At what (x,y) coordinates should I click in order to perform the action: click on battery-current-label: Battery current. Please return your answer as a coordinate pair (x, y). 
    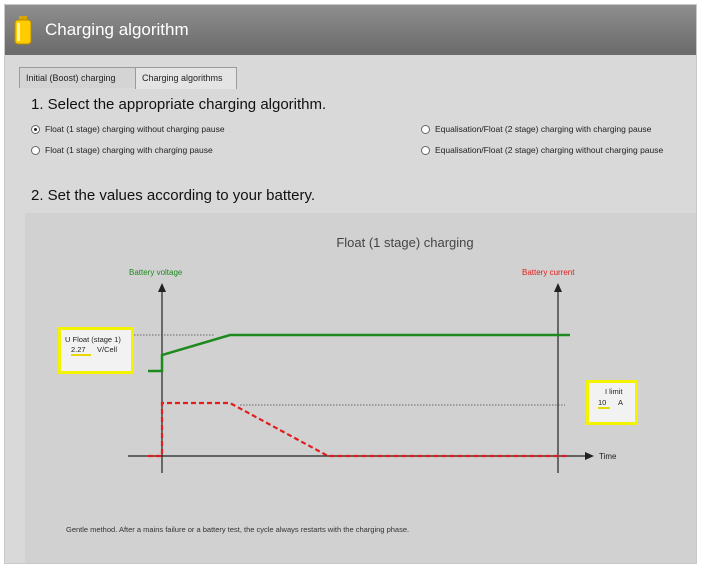
    Looking at the image, I should click on (548, 272).